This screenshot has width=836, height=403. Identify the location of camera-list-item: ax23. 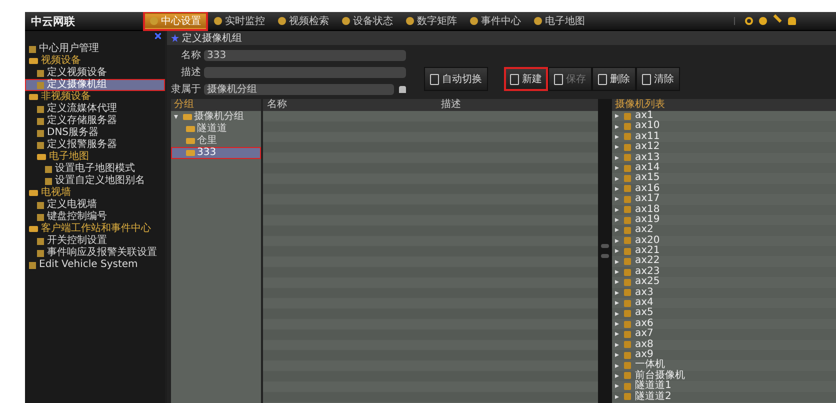
(724, 272).